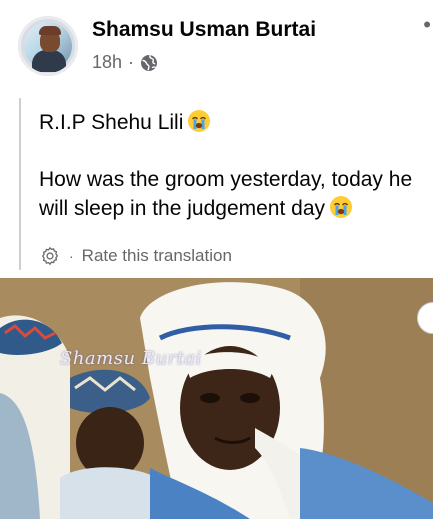  Describe the element at coordinates (20, 184) in the screenshot. I see `quote-bar` at that location.